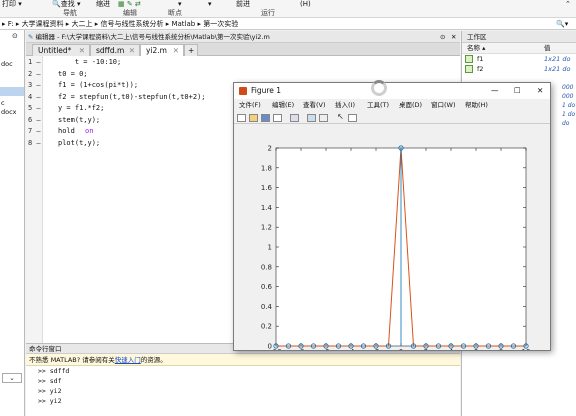 This screenshot has width=576, height=416. Describe the element at coordinates (267, 188) in the screenshot. I see `y-tick-label: 1.6` at that location.